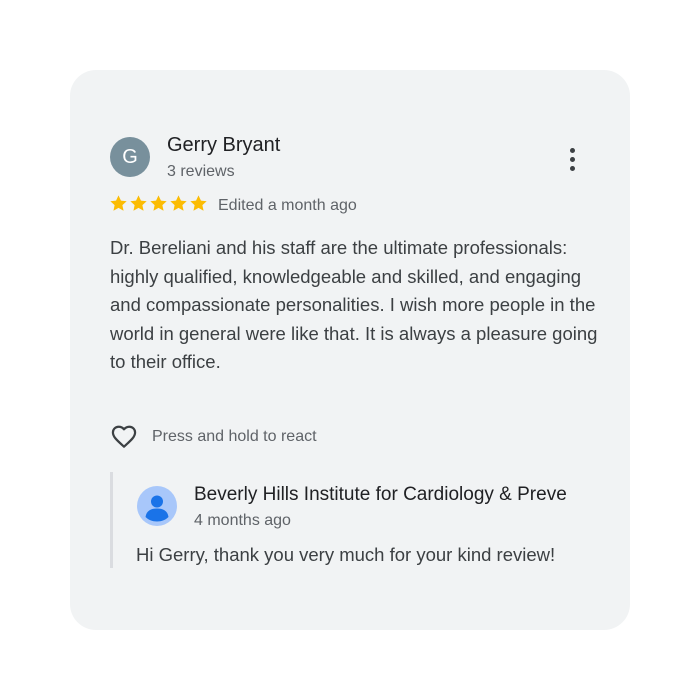 The width and height of the screenshot is (700, 700). Describe the element at coordinates (223, 145) in the screenshot. I see `reviewer-name: Gerry Bryant` at that location.